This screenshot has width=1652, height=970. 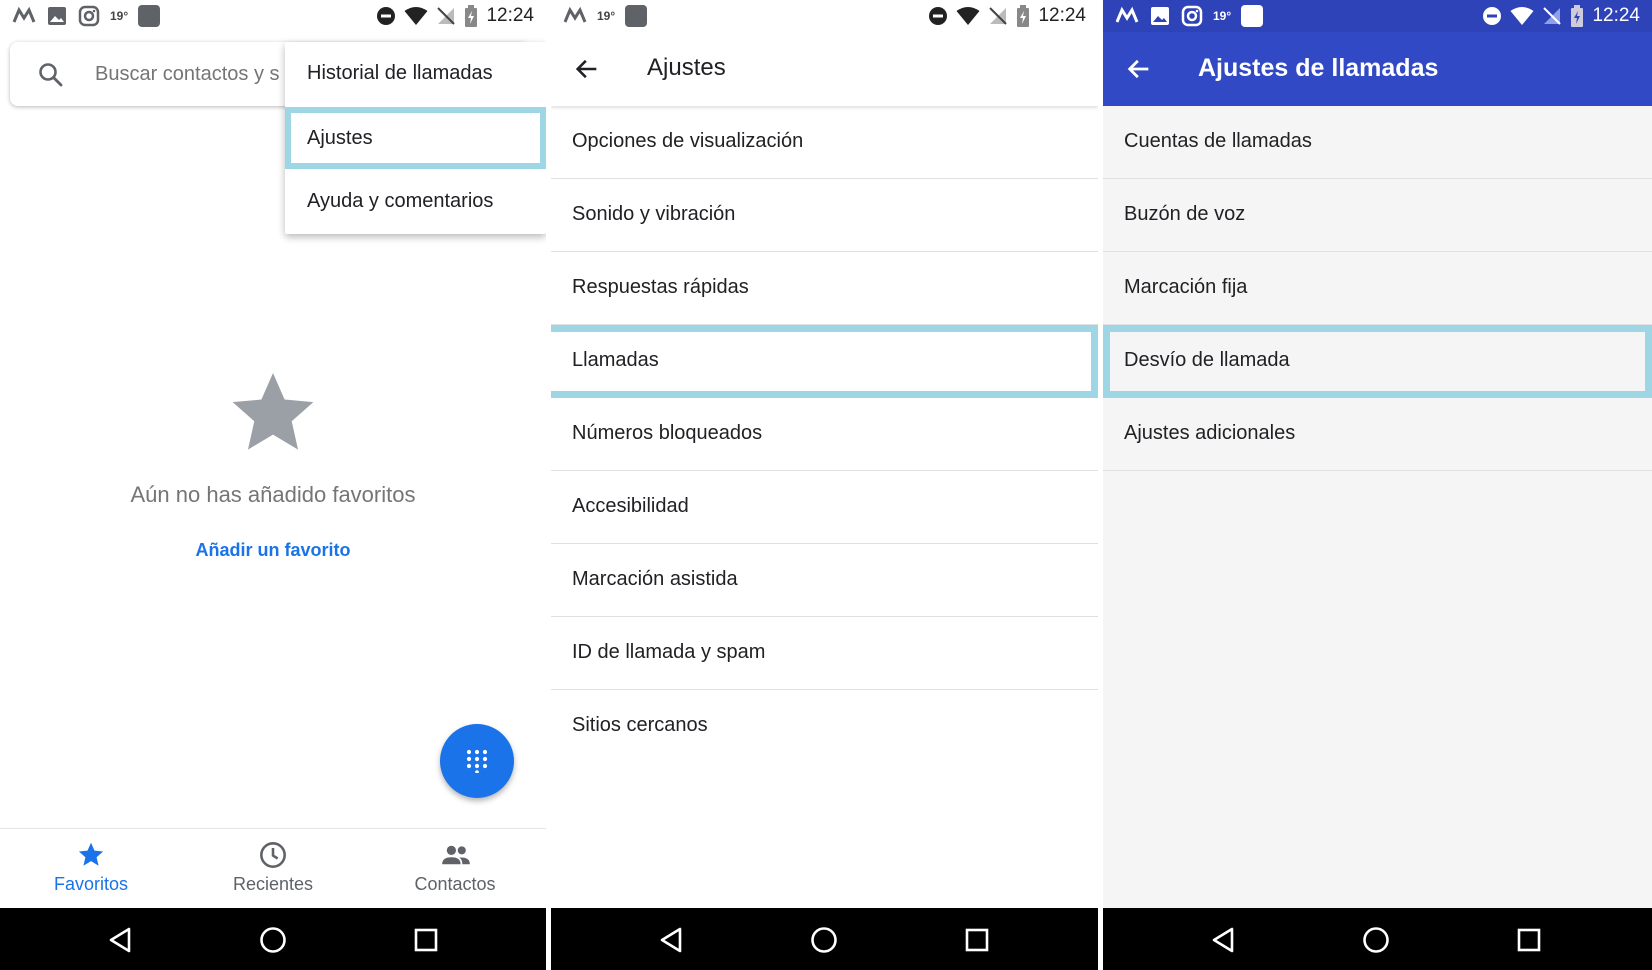 What do you see at coordinates (660, 287) in the screenshot?
I see `list-item-label: Respuestas rápidas` at bounding box center [660, 287].